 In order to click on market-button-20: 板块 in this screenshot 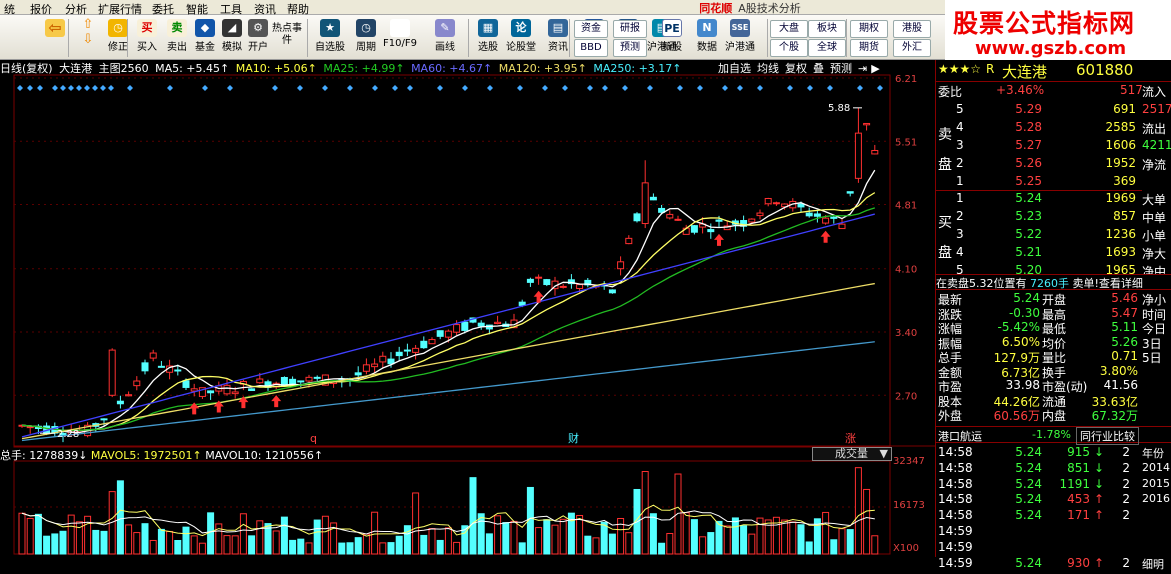, I will do `click(827, 29)`.